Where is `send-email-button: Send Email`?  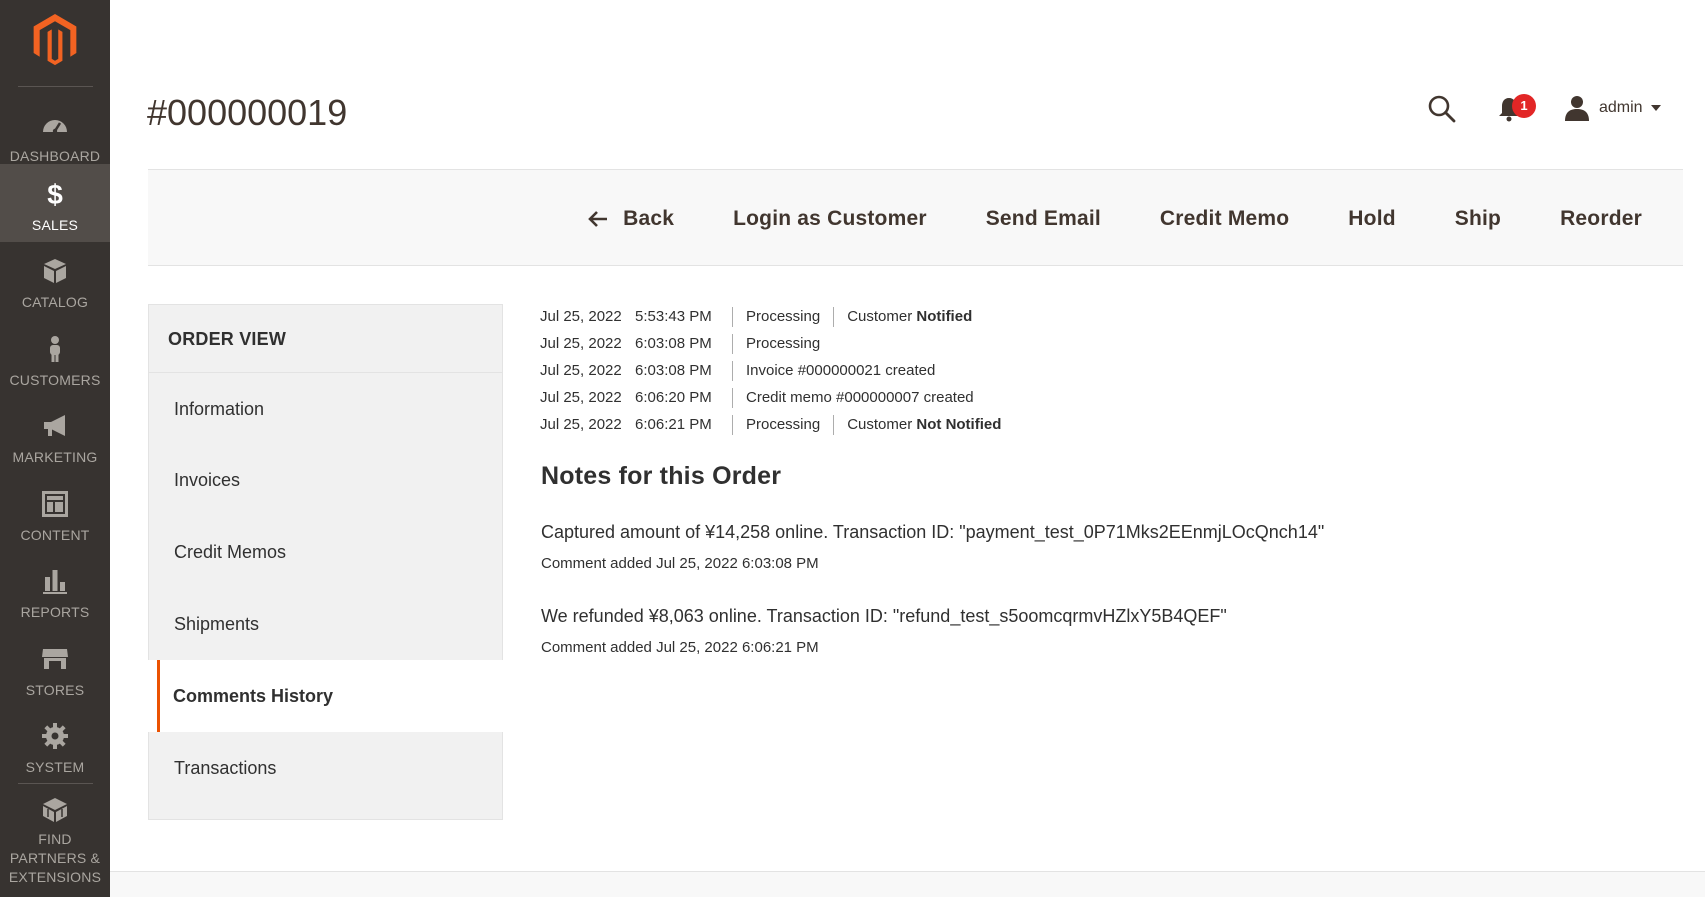 send-email-button: Send Email is located at coordinates (1043, 219).